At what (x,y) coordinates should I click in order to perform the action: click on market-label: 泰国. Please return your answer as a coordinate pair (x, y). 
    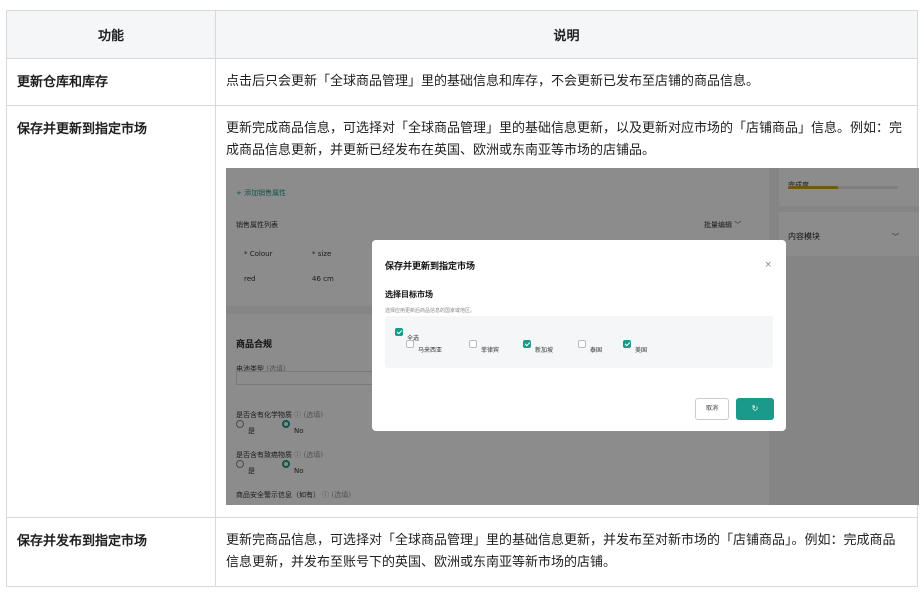
    Looking at the image, I should click on (596, 350).